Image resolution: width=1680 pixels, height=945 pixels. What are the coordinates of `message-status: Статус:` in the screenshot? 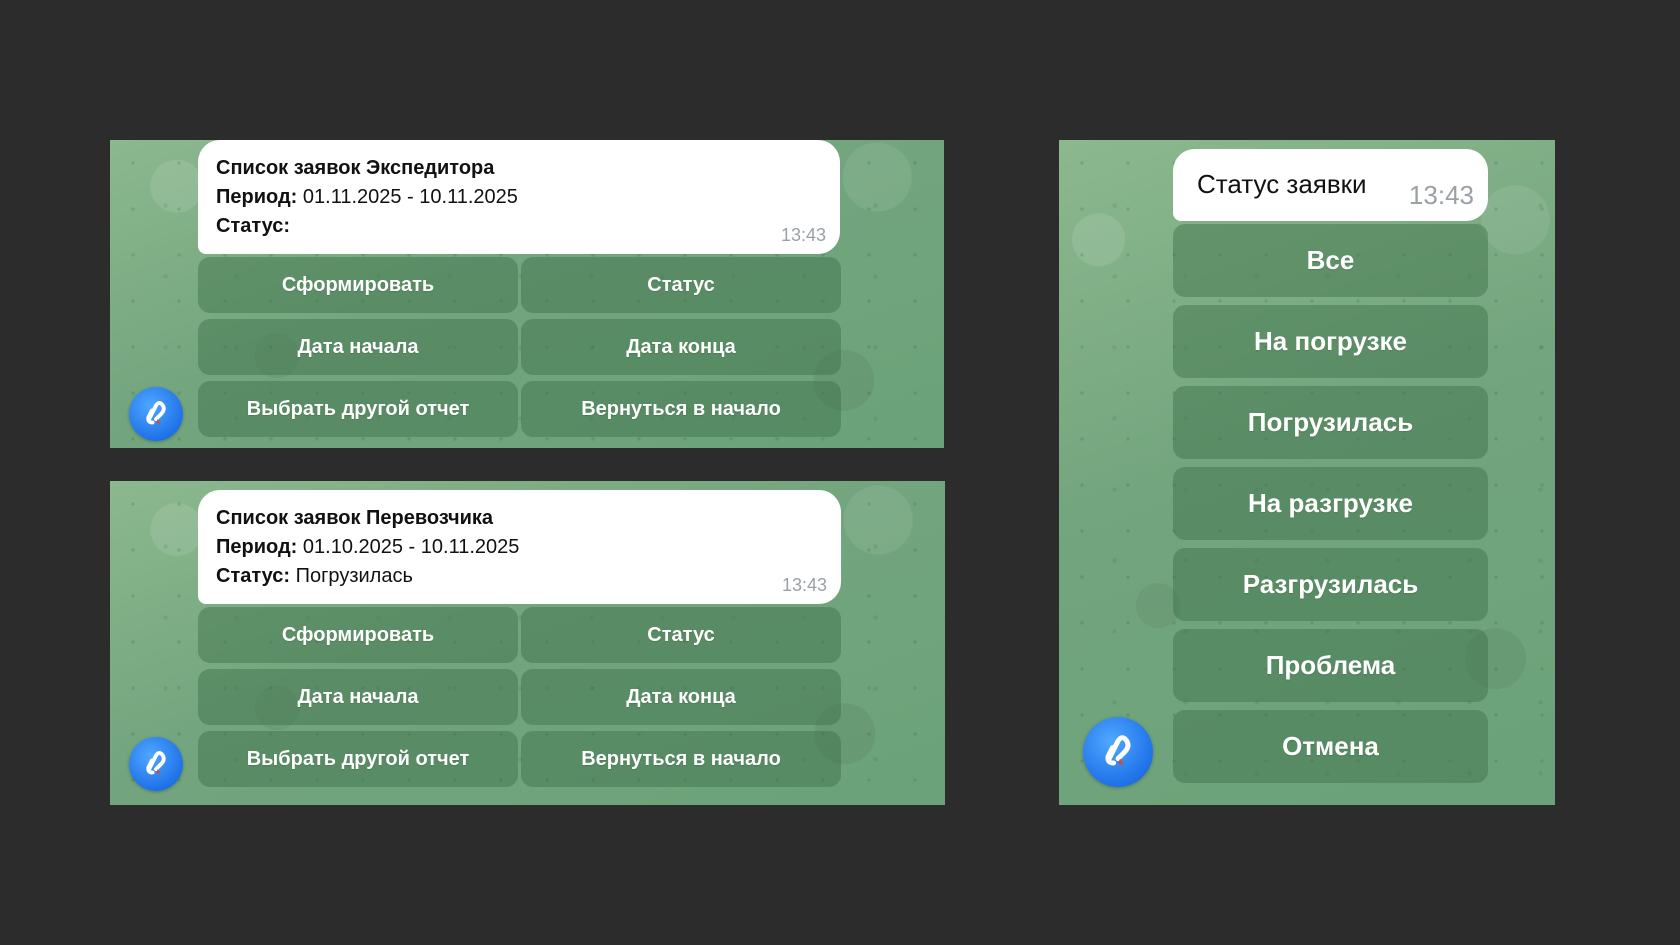 It's located at (253, 226).